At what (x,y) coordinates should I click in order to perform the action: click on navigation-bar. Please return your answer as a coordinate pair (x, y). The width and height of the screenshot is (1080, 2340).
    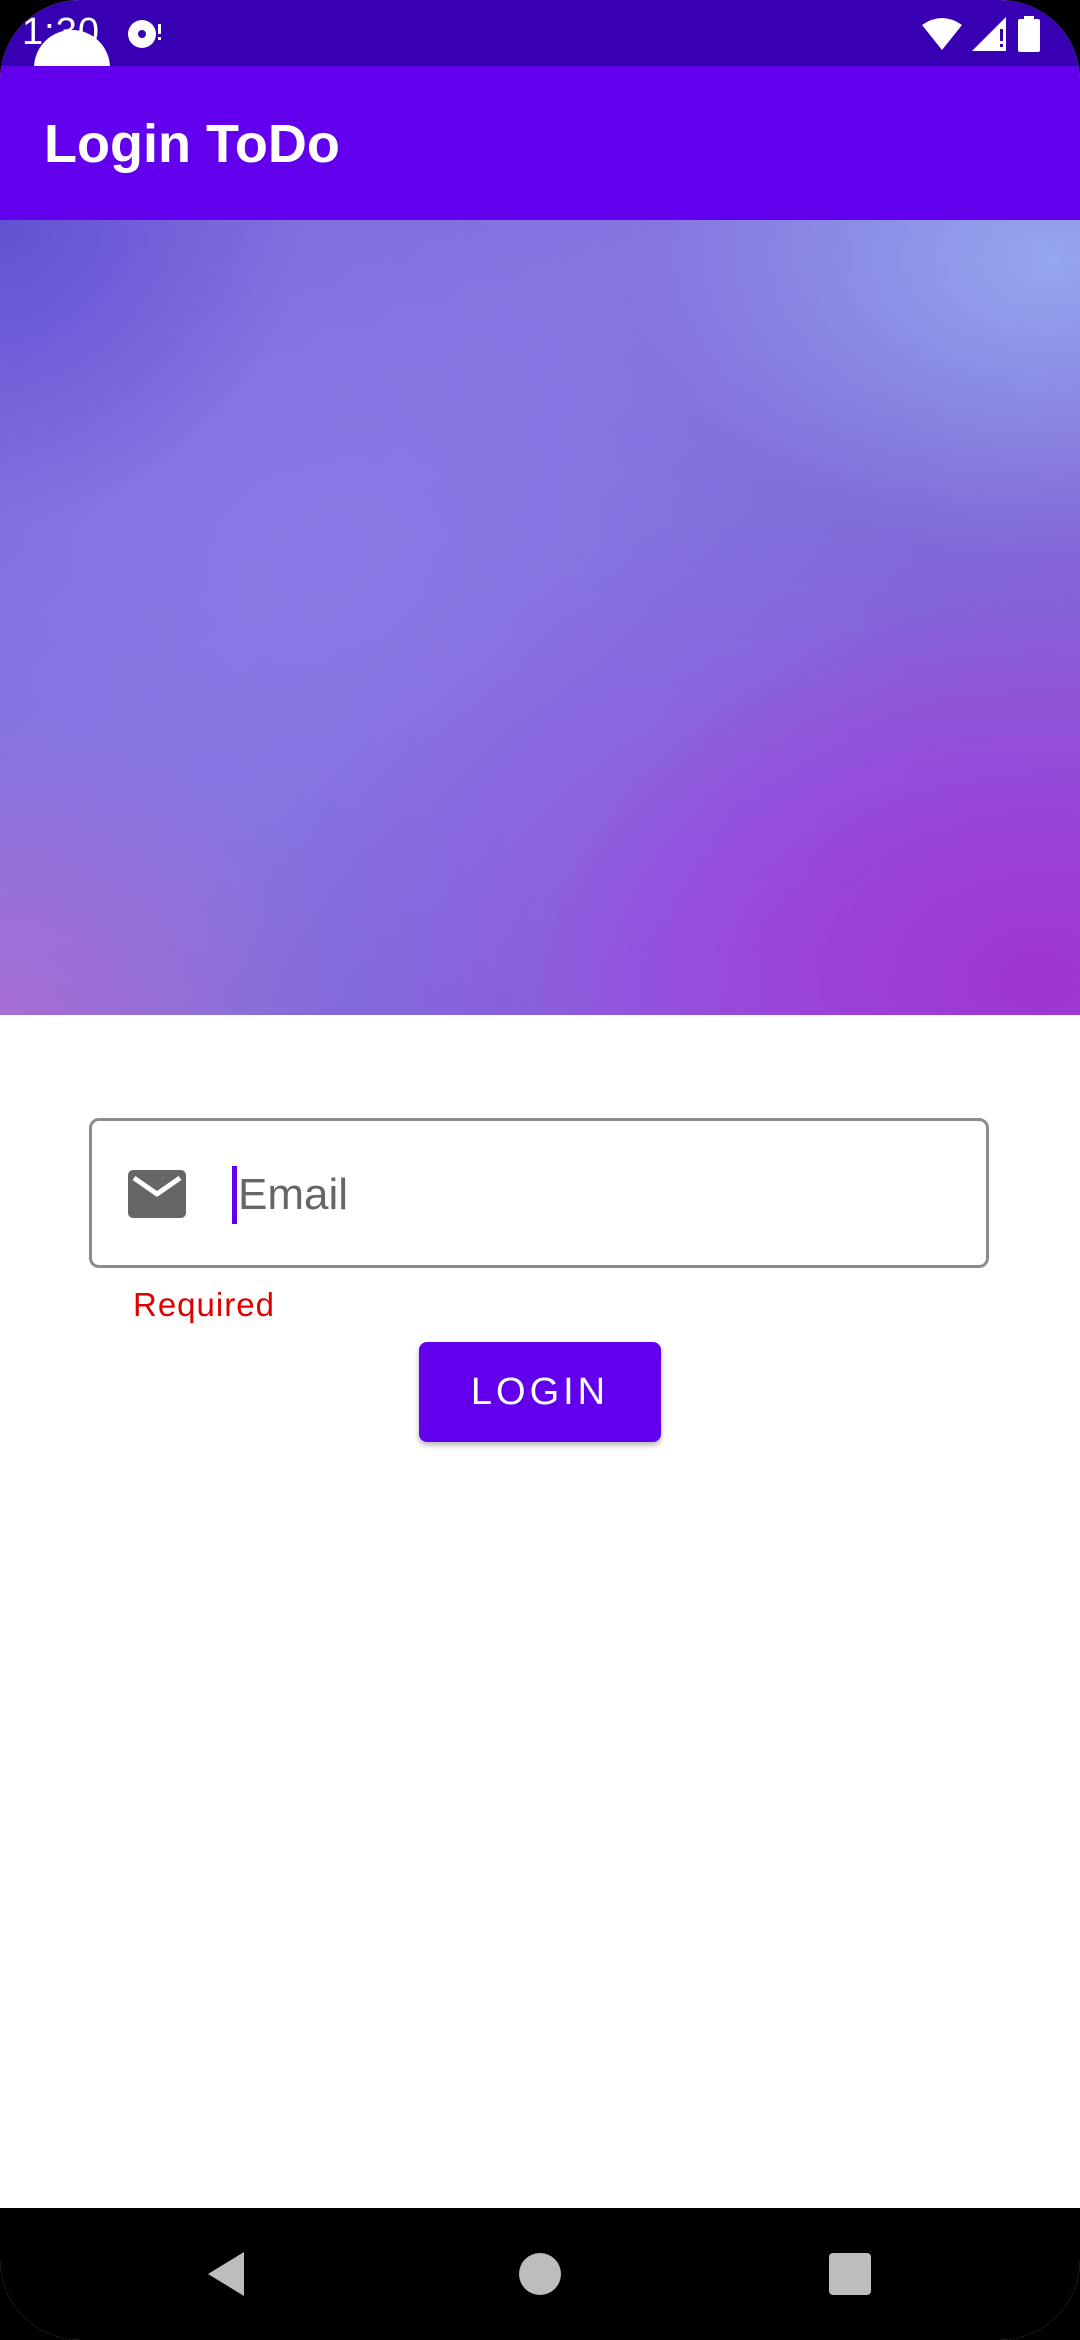
    Looking at the image, I should click on (540, 2274).